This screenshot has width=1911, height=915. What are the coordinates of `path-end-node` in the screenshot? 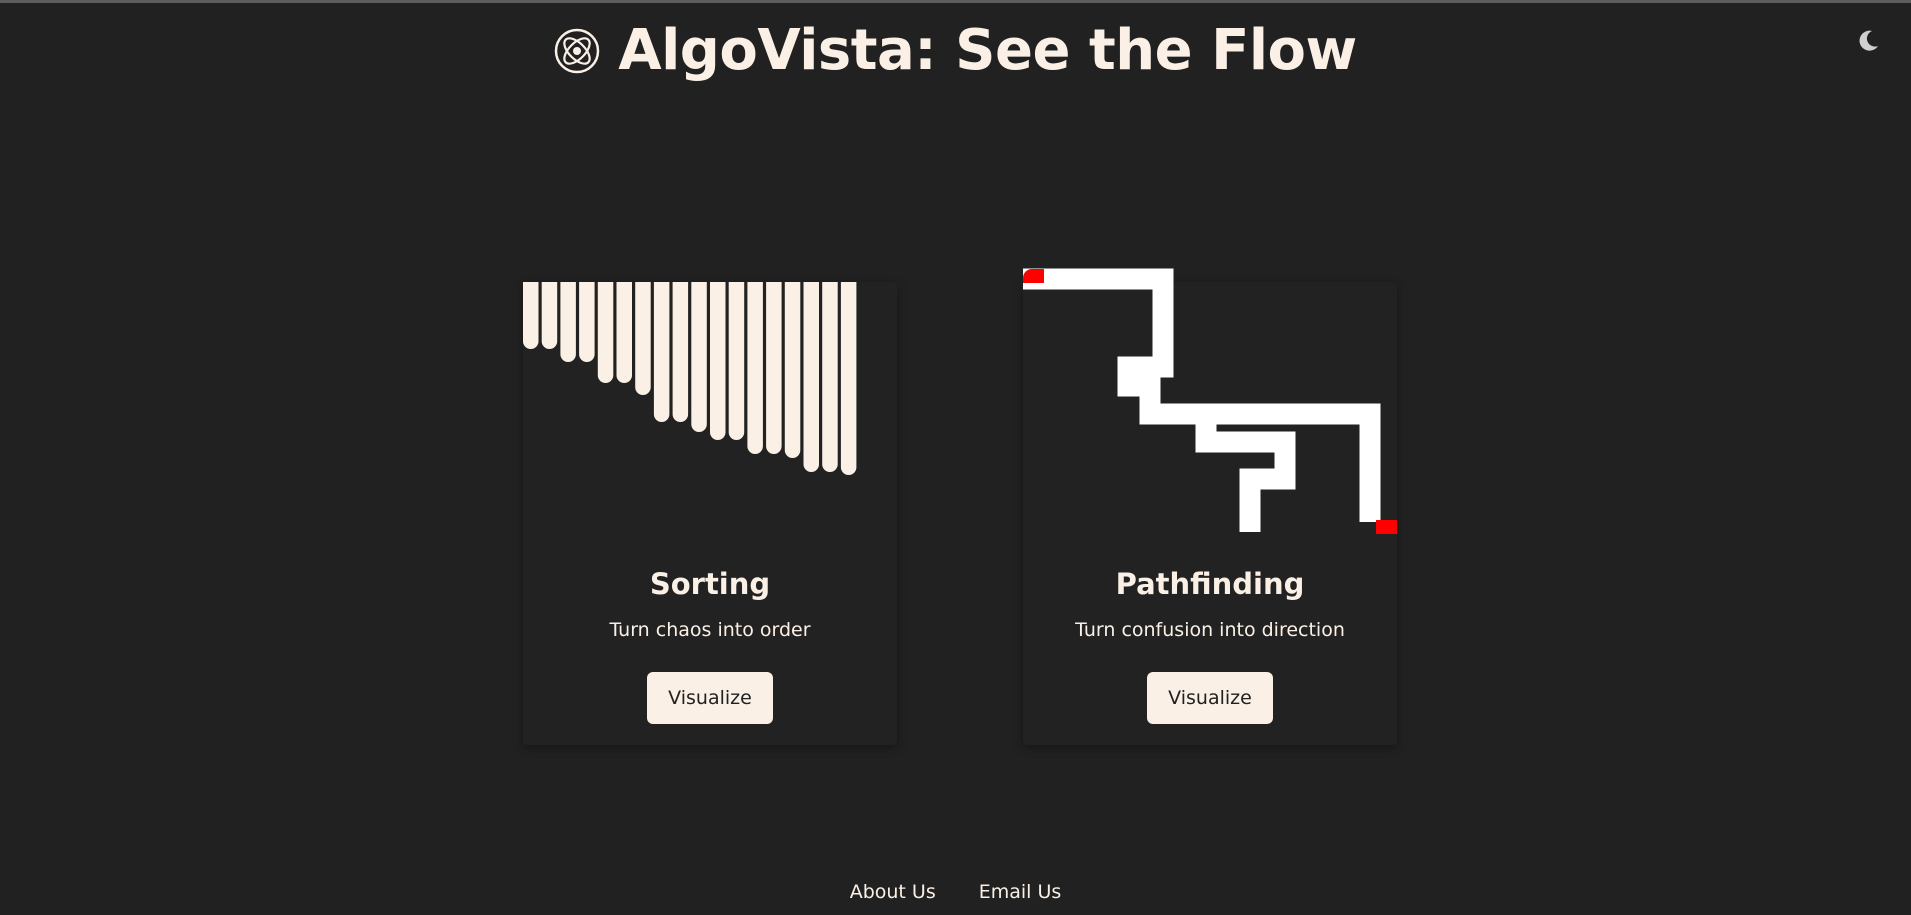 It's located at (1386, 527).